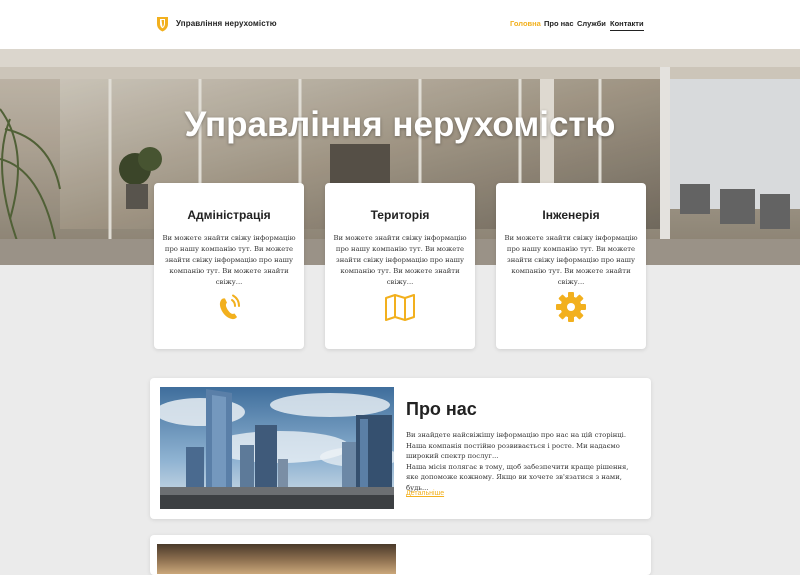 This screenshot has height=575, width=800. Describe the element at coordinates (441, 409) in the screenshot. I see `about-title: Про нас` at that location.